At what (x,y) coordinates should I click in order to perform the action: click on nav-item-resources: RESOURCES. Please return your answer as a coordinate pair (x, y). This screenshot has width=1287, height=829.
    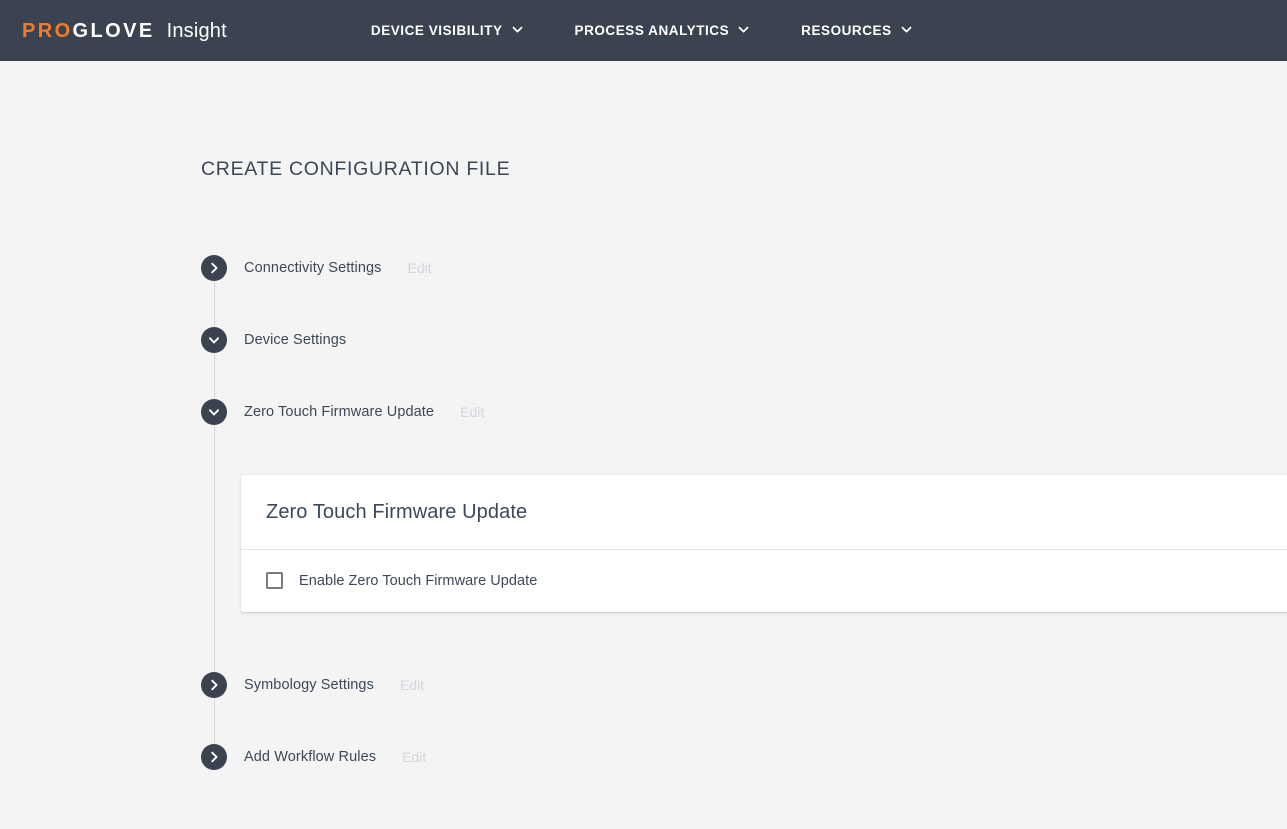
    Looking at the image, I should click on (856, 30).